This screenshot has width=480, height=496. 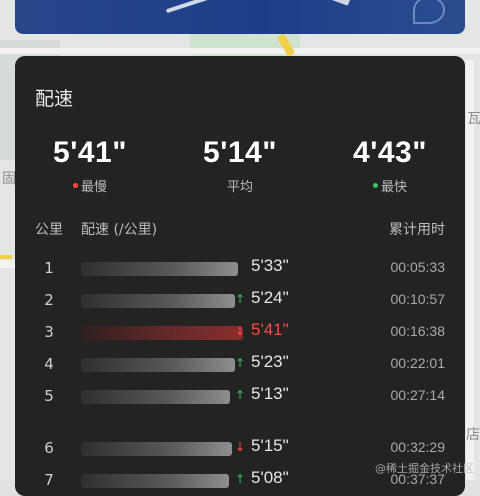 What do you see at coordinates (240, 268) in the screenshot?
I see `table-row: 1 5'33" 00:05:33` at bounding box center [240, 268].